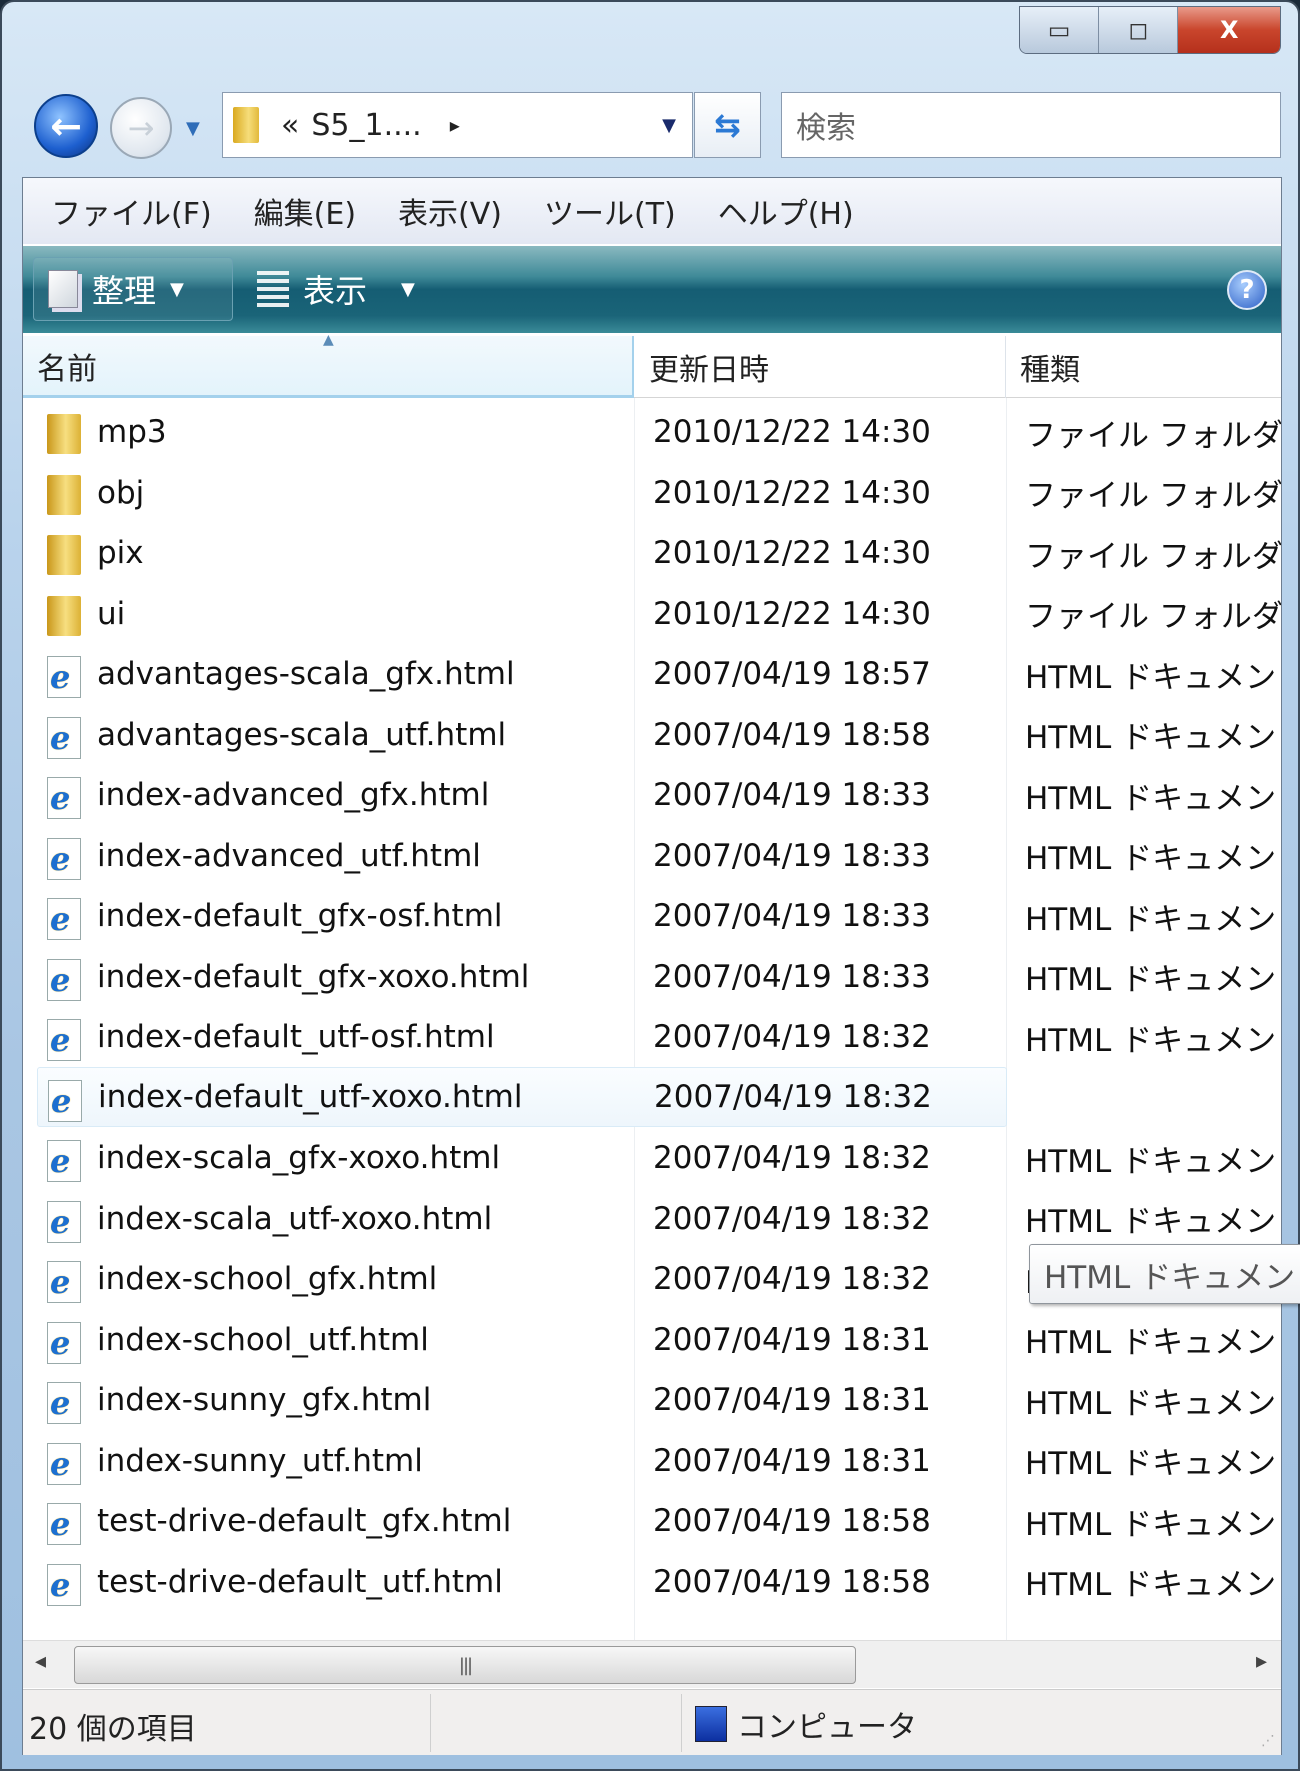 This screenshot has width=1300, height=1771. Describe the element at coordinates (313, 976) in the screenshot. I see `file-name: index-default_gfx-xoxo.html` at that location.